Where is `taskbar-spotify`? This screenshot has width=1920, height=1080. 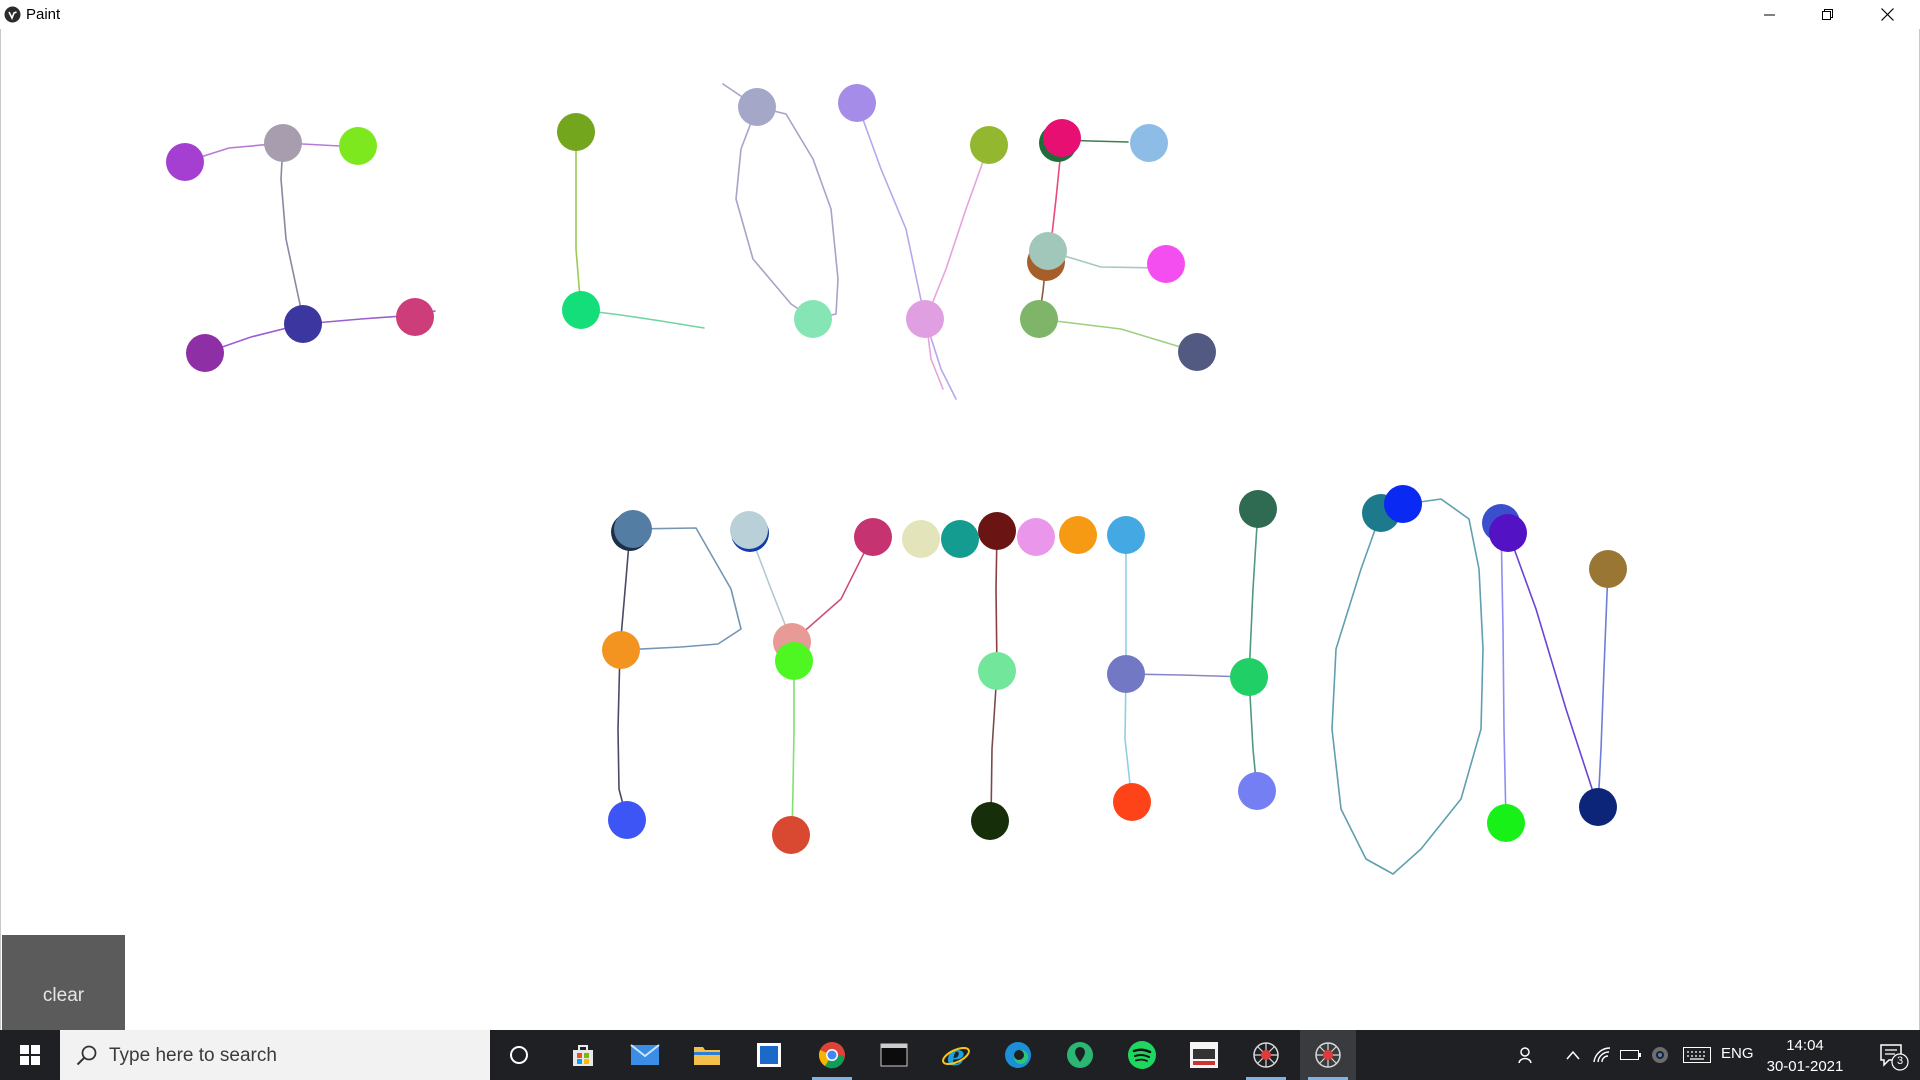
taskbar-spotify is located at coordinates (1142, 1055).